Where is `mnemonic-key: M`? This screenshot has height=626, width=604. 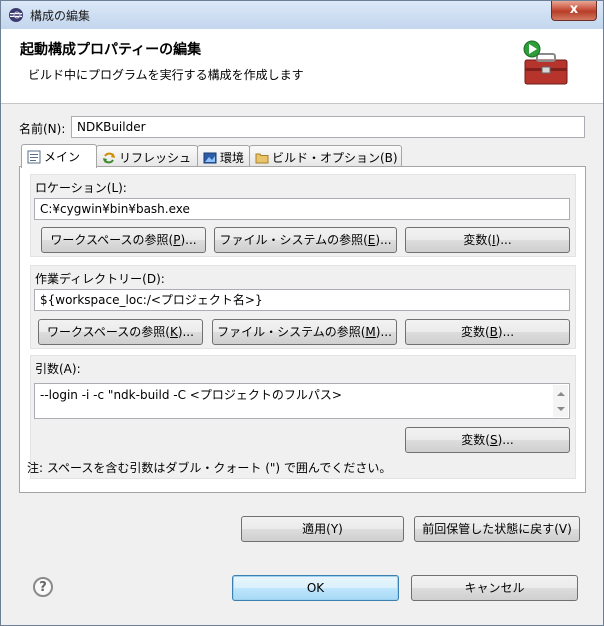
mnemonic-key: M is located at coordinates (370, 332).